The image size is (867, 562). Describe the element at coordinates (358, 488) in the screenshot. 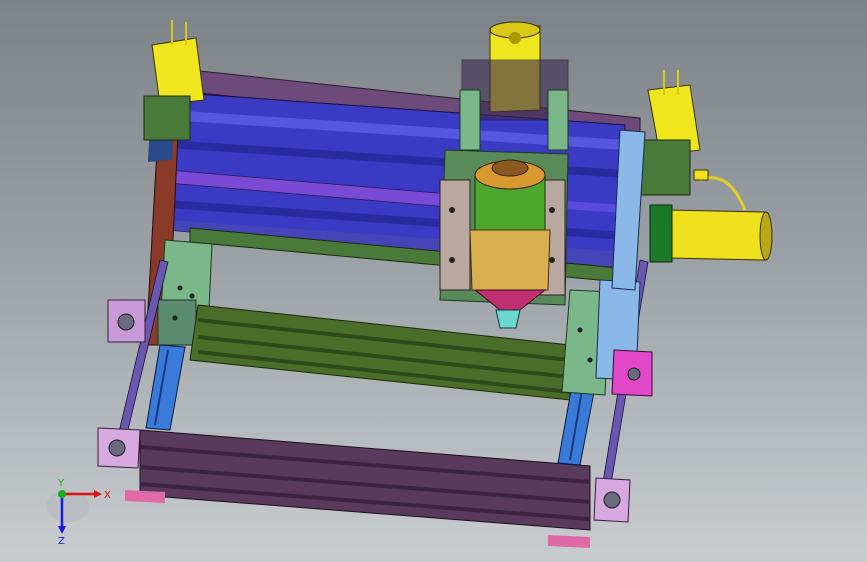

I see `front-frame-beam` at that location.